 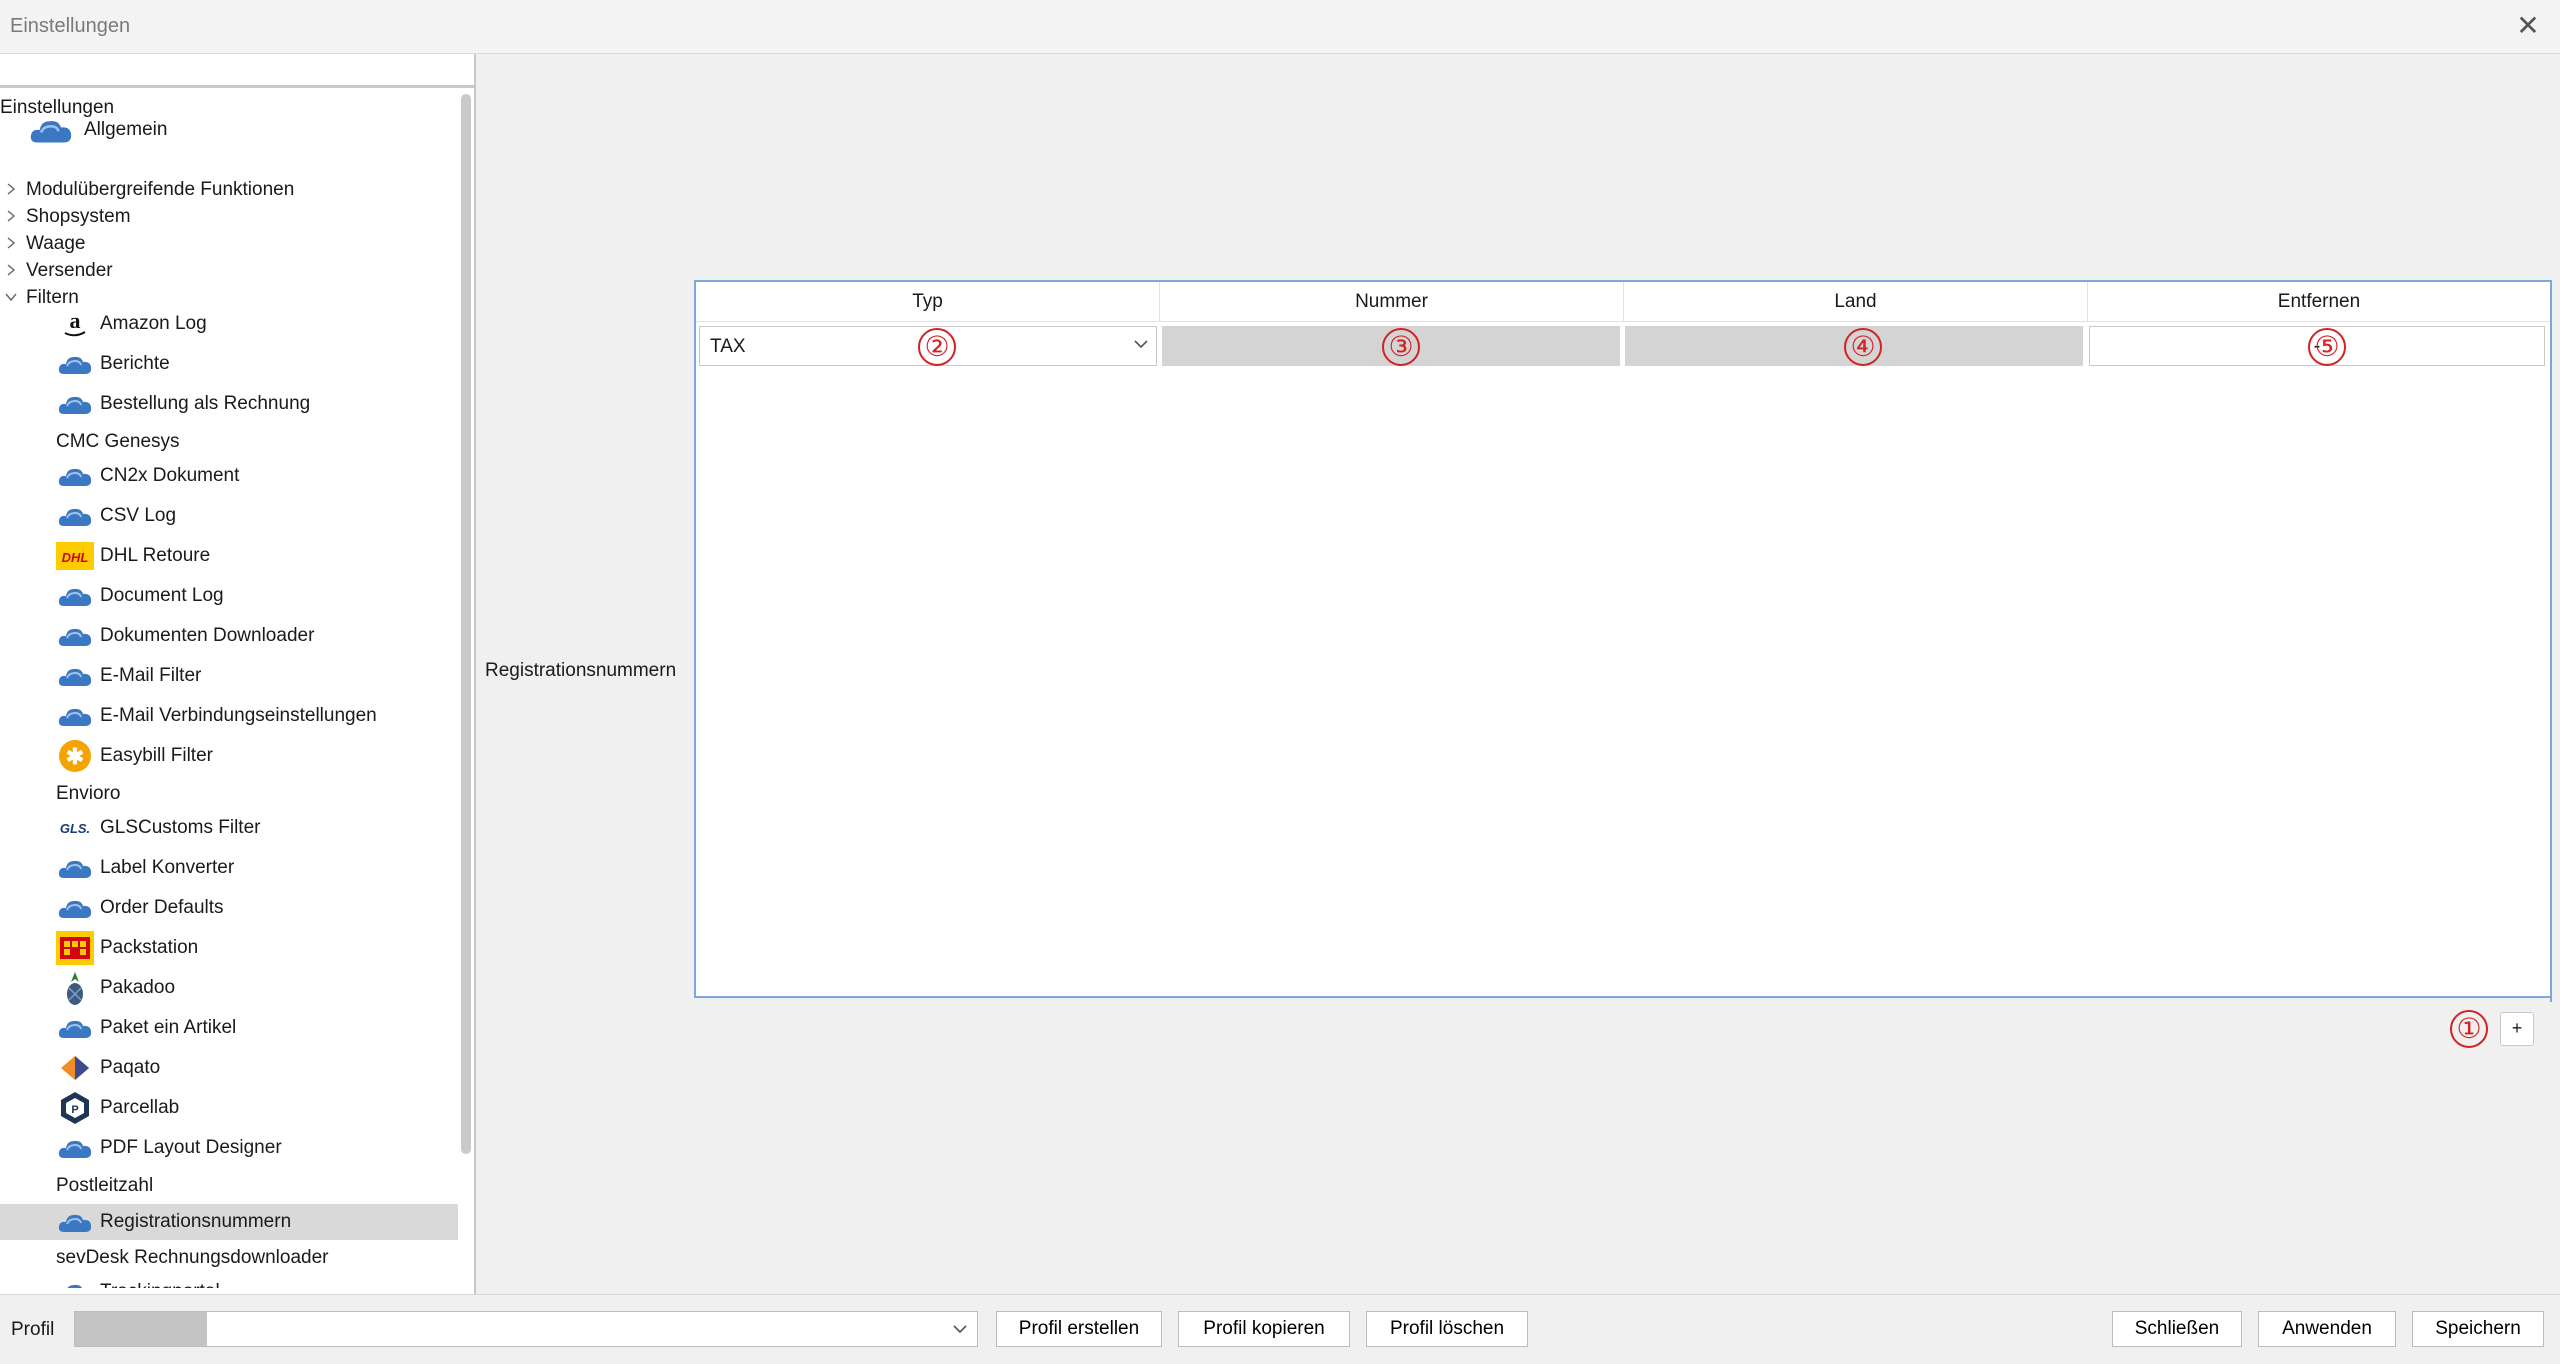 I want to click on typ-select-value: TAX, so click(x=728, y=346).